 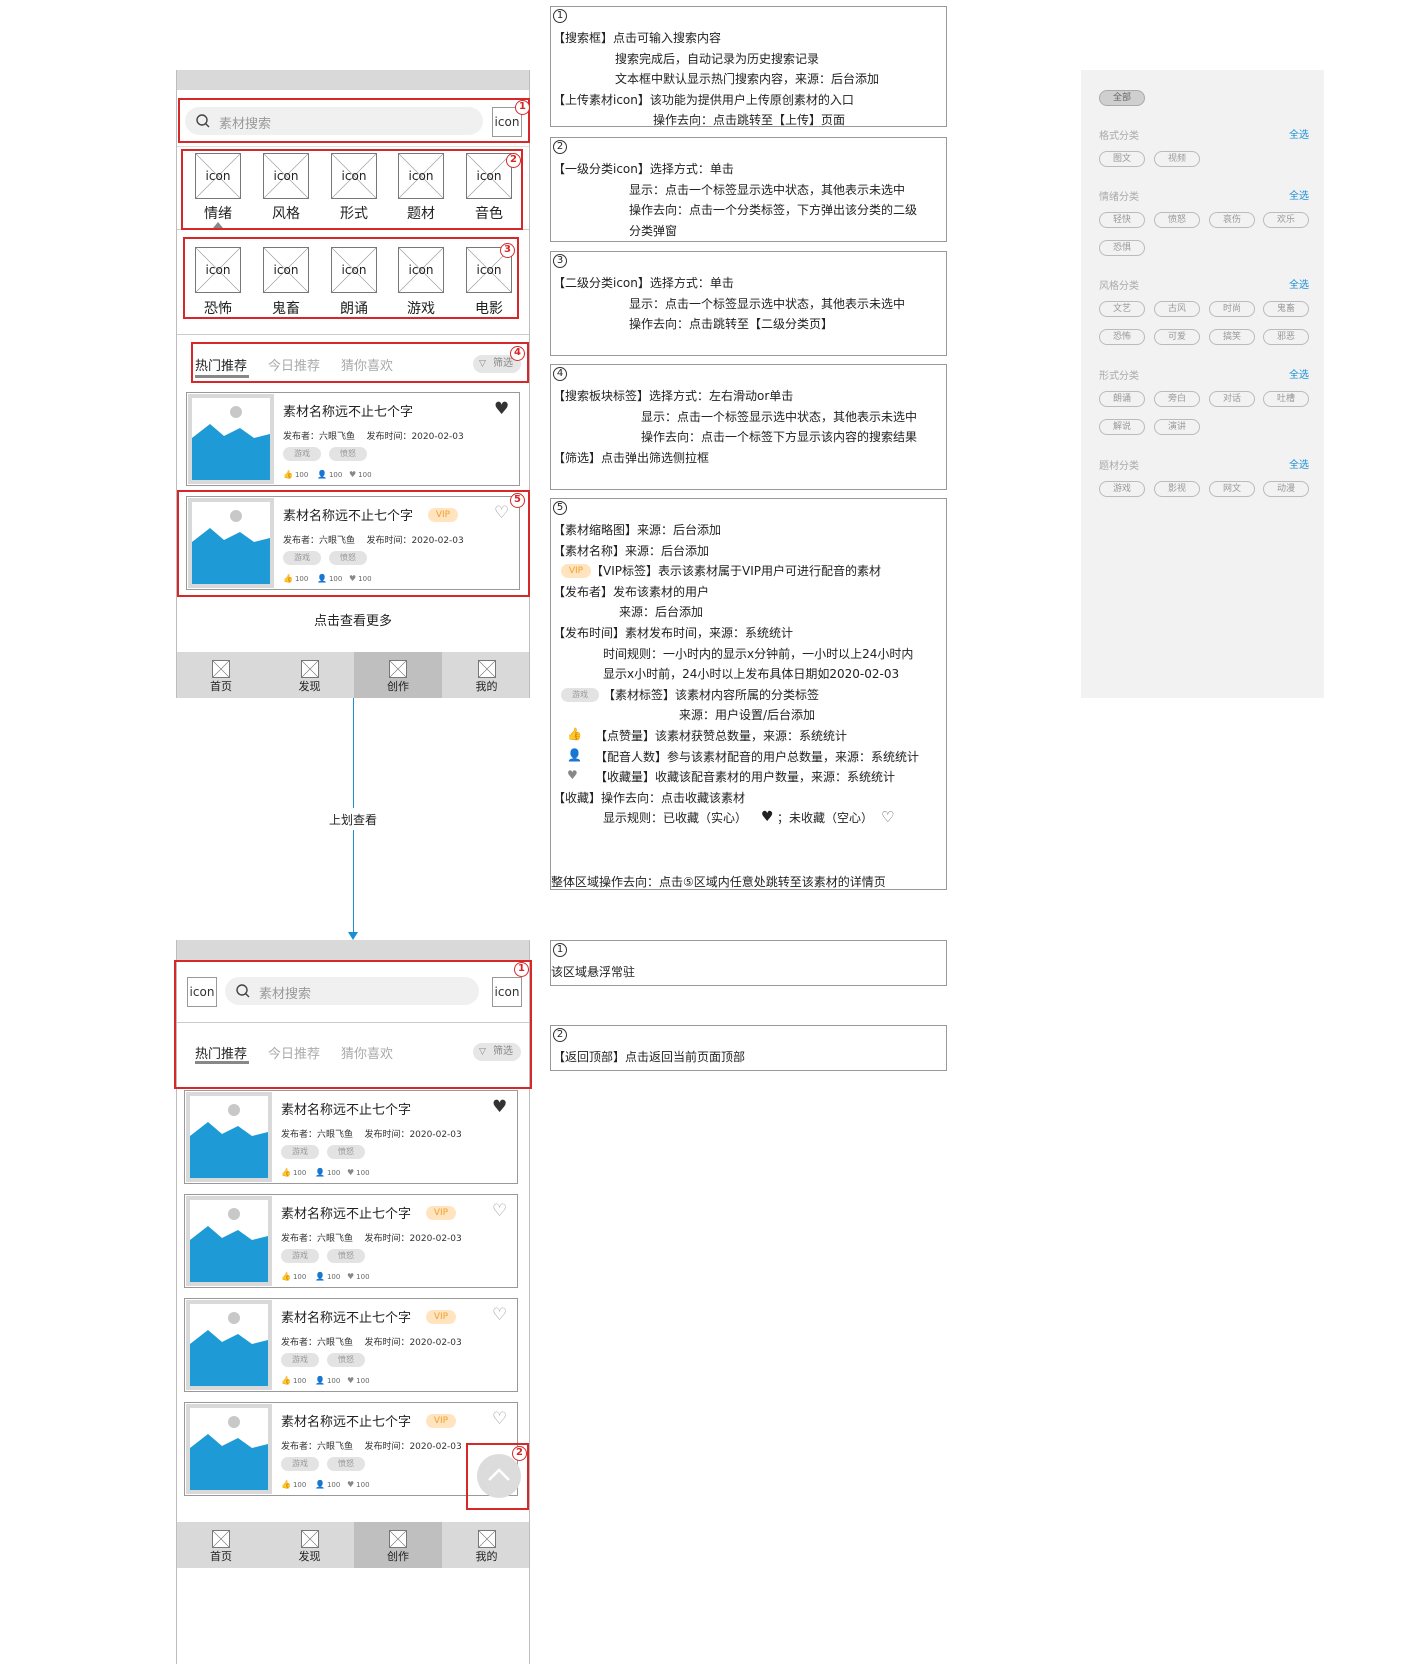 What do you see at coordinates (637, 38) in the screenshot?
I see `note-line: 【搜索框】点击可输入搜索内容` at bounding box center [637, 38].